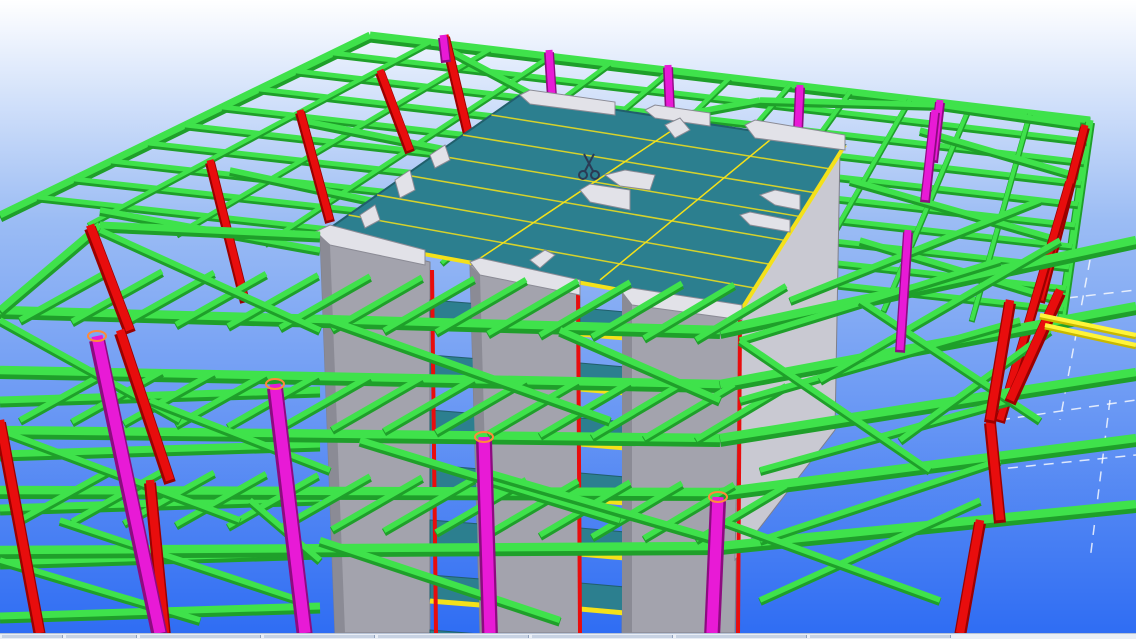 The width and height of the screenshot is (1136, 639). Describe the element at coordinates (602, 597) in the screenshot. I see `floor-slab-edge` at that location.